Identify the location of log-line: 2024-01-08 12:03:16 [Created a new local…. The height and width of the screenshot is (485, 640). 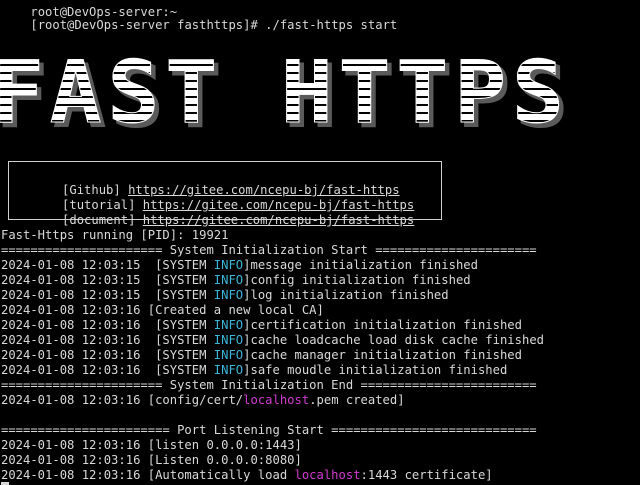
(162, 310).